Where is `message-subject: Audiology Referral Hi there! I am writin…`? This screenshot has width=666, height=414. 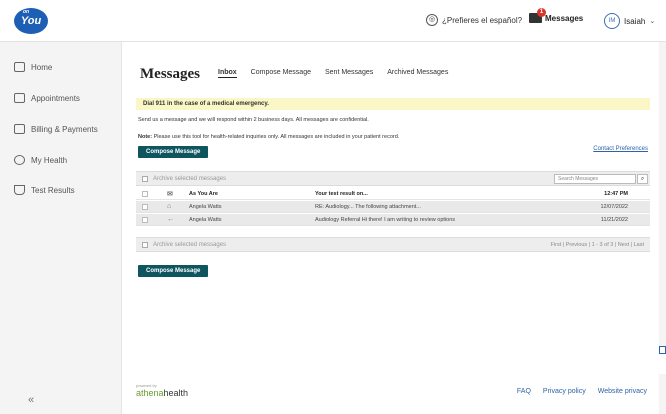 message-subject: Audiology Referral Hi there! I am writin… is located at coordinates (385, 220).